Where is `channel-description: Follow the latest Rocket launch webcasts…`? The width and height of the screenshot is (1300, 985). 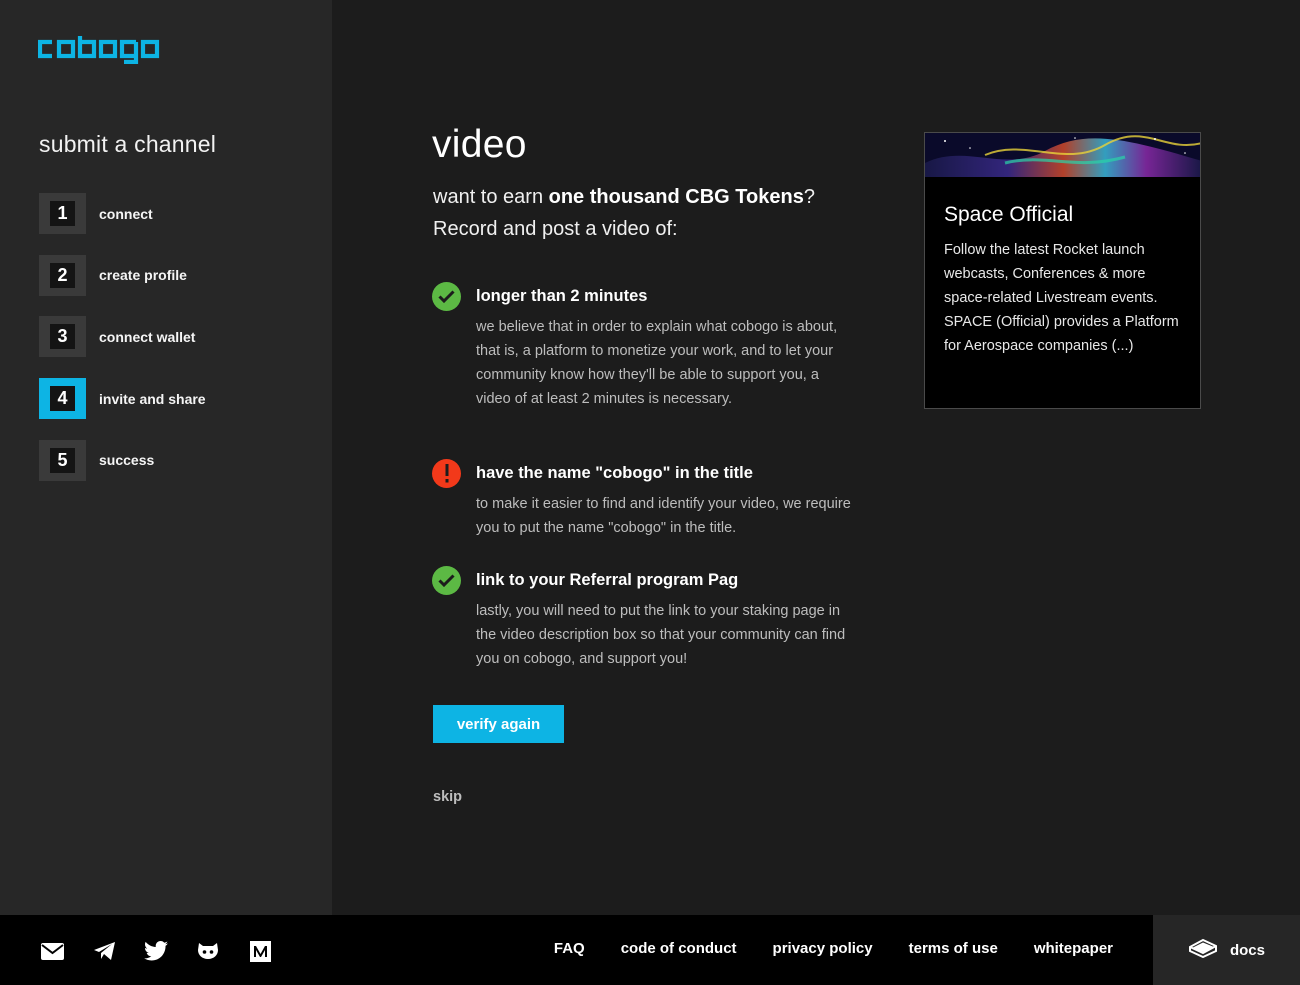
channel-description: Follow the latest Rocket launch webcasts… is located at coordinates (1061, 298).